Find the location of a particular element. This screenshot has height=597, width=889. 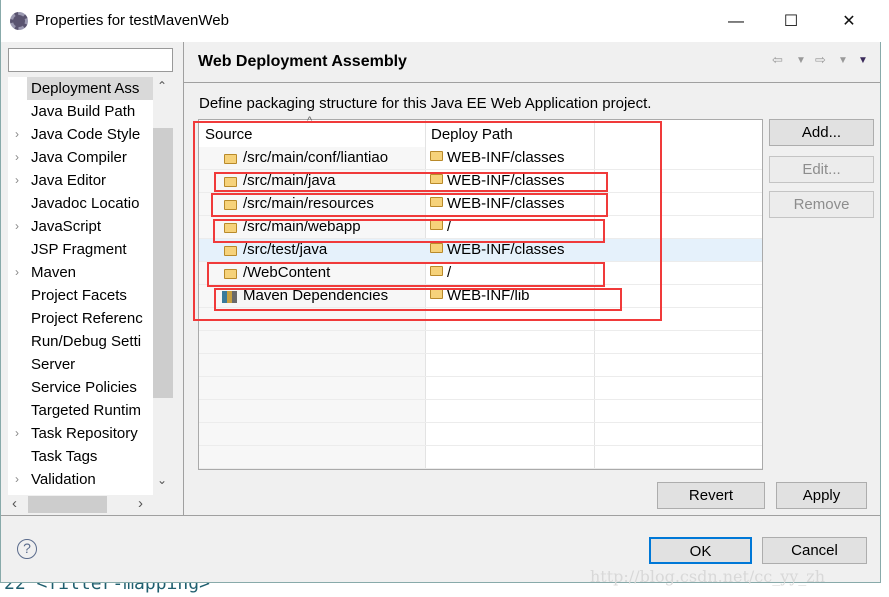

tree-item: Deployment Ass is located at coordinates (90, 88).